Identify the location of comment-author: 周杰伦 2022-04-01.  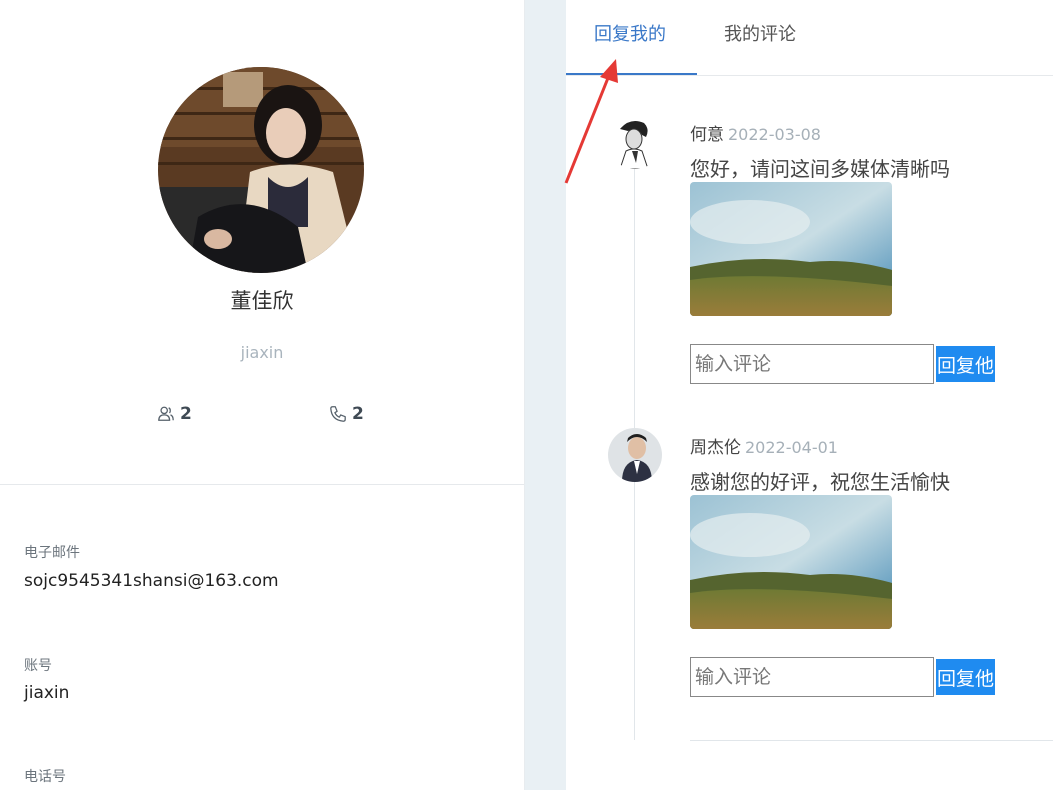
(764, 445).